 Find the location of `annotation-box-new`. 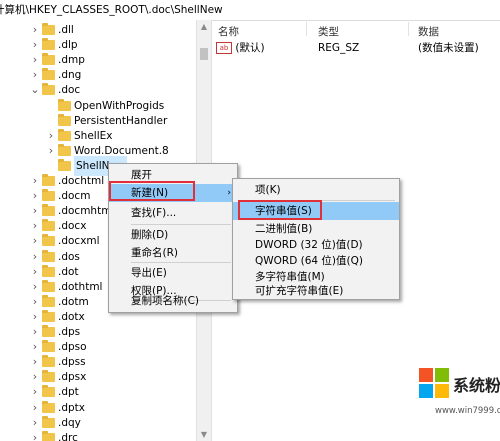

annotation-box-new is located at coordinates (152, 191).